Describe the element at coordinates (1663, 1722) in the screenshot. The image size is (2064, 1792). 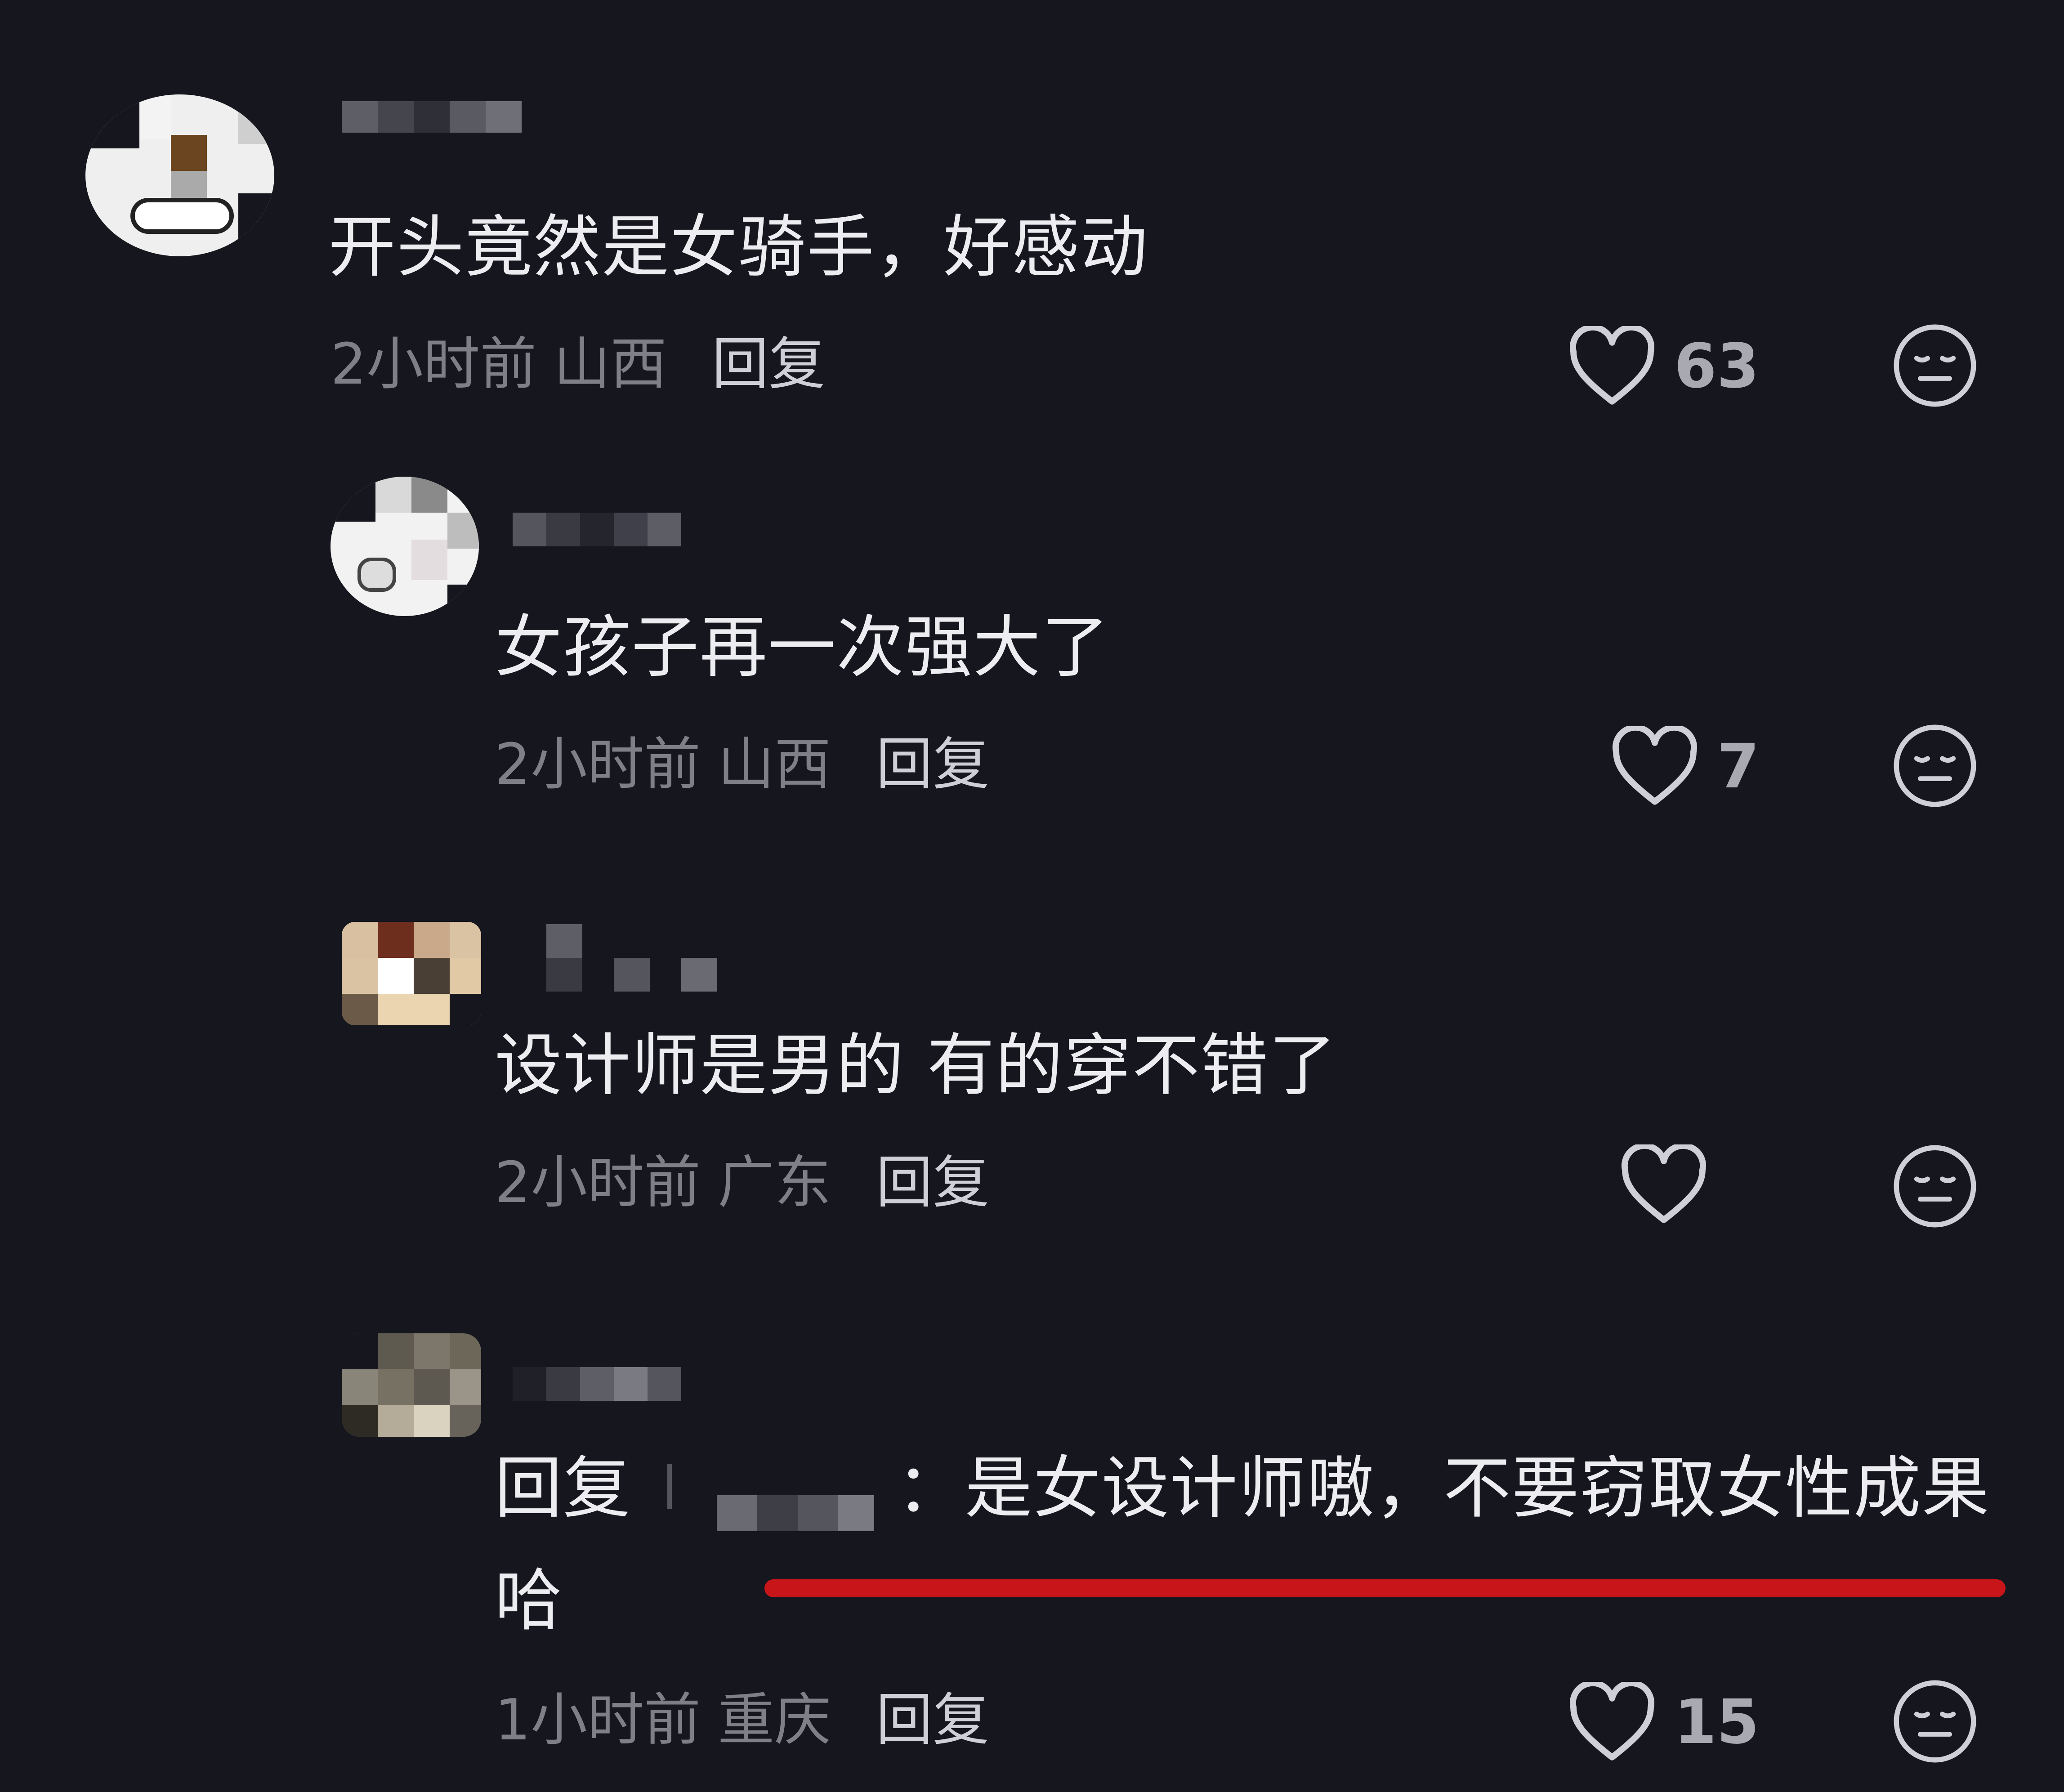
I see `like-button: 15` at that location.